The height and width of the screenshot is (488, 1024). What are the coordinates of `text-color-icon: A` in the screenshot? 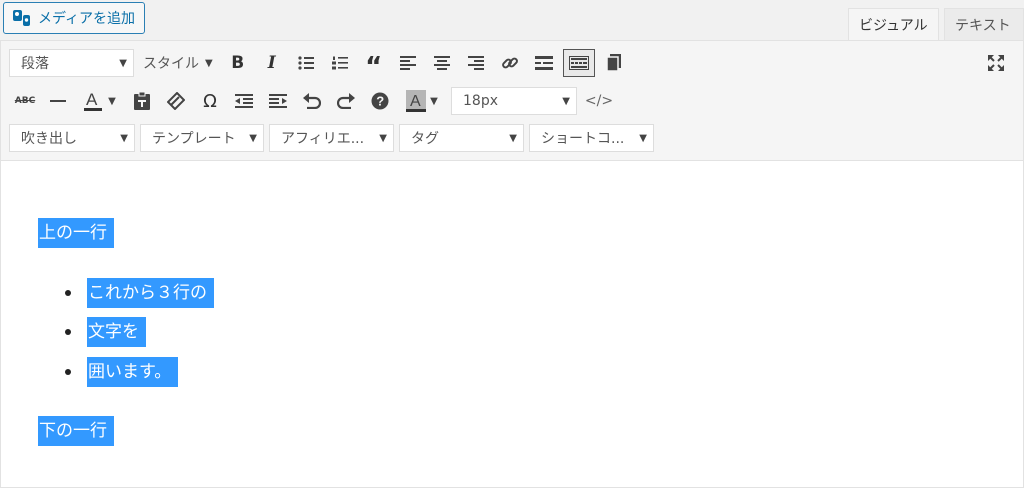 It's located at (93, 100).